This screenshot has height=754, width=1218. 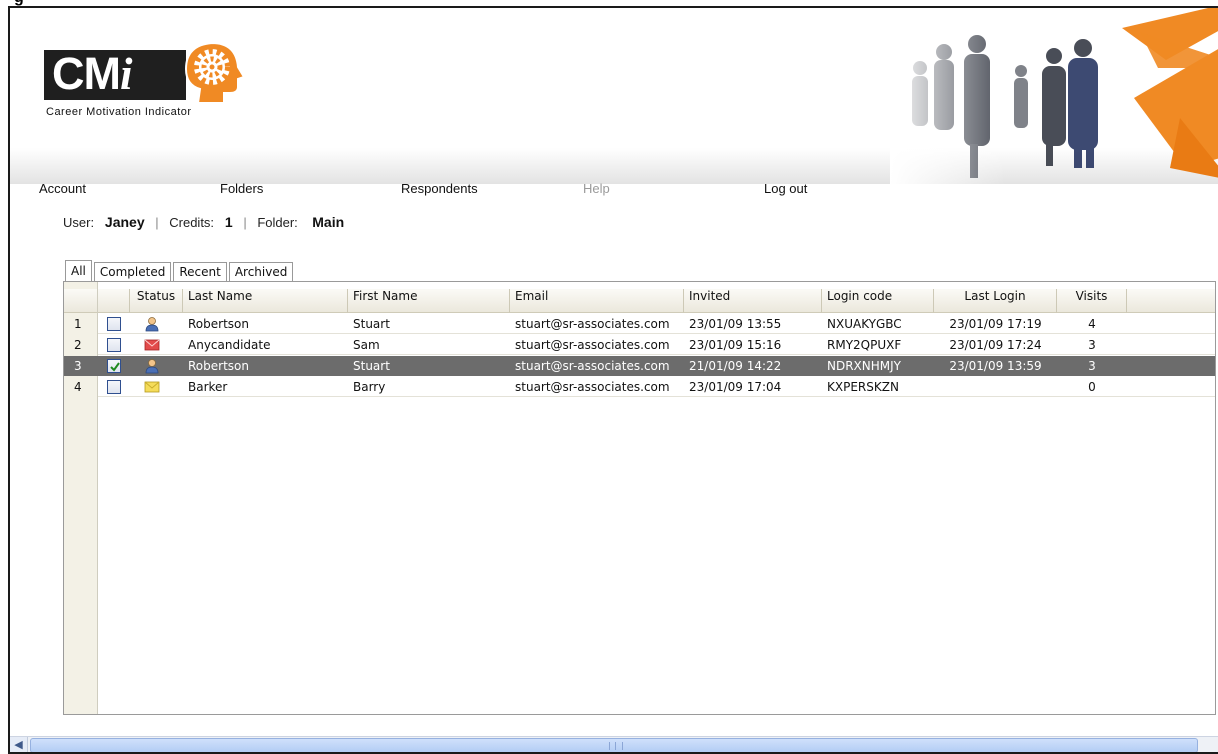 What do you see at coordinates (261, 272) in the screenshot?
I see `tab-archived: Archived` at bounding box center [261, 272].